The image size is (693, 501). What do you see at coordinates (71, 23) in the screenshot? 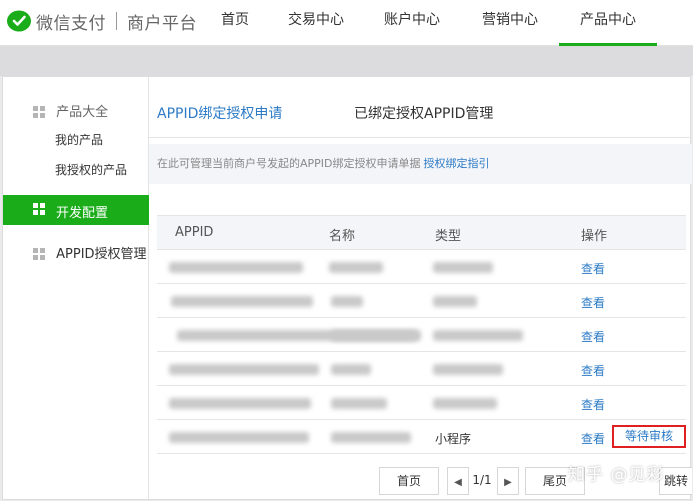
I see `brand-name: 微信支付` at bounding box center [71, 23].